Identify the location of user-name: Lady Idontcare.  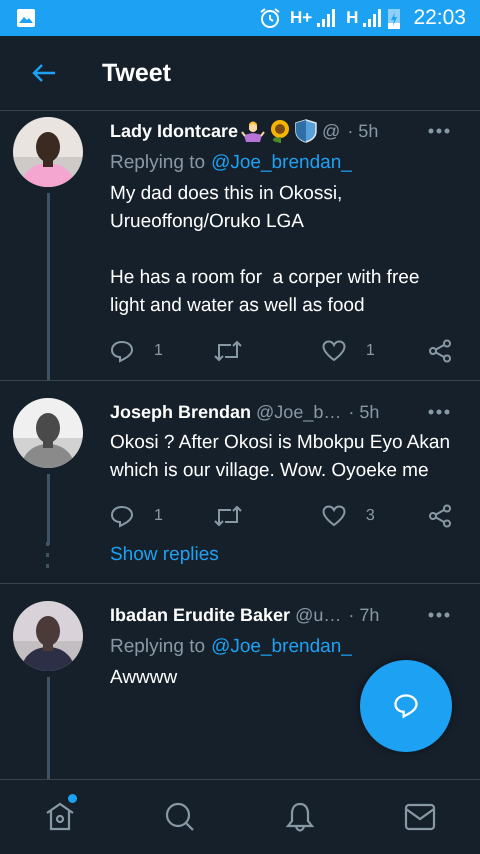
(174, 131).